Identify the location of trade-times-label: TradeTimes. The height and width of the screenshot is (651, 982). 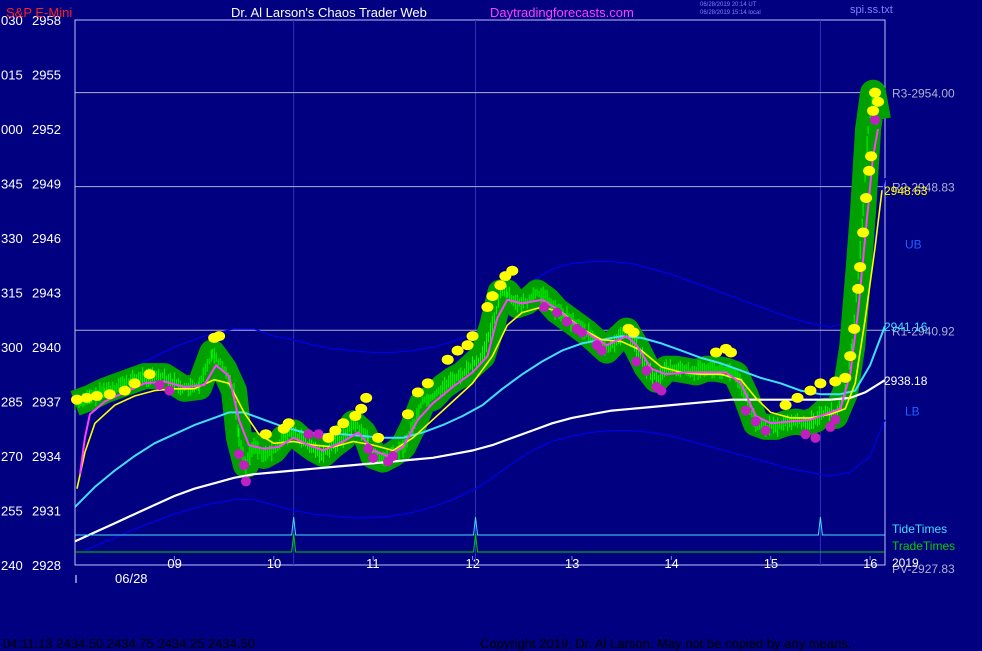
(923, 546).